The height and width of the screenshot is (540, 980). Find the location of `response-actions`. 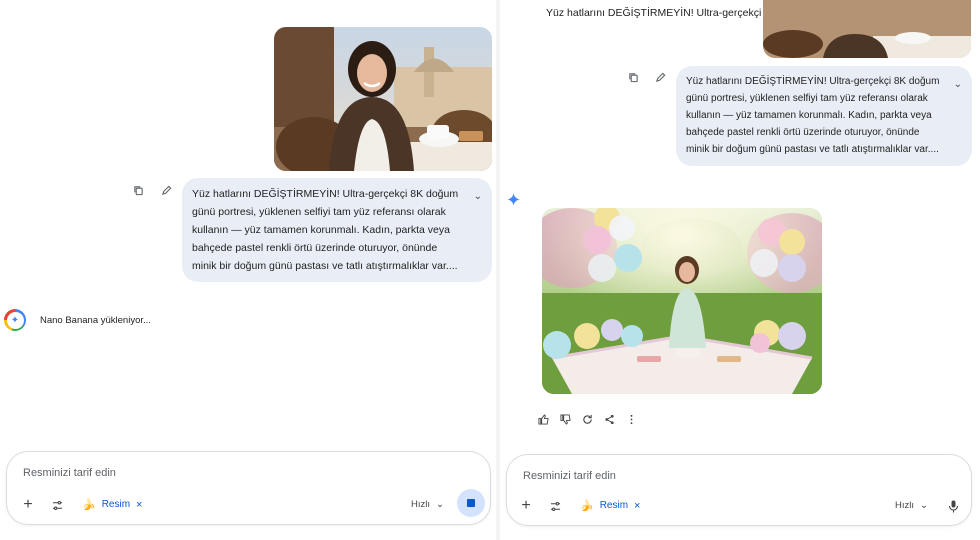

response-actions is located at coordinates (587, 419).